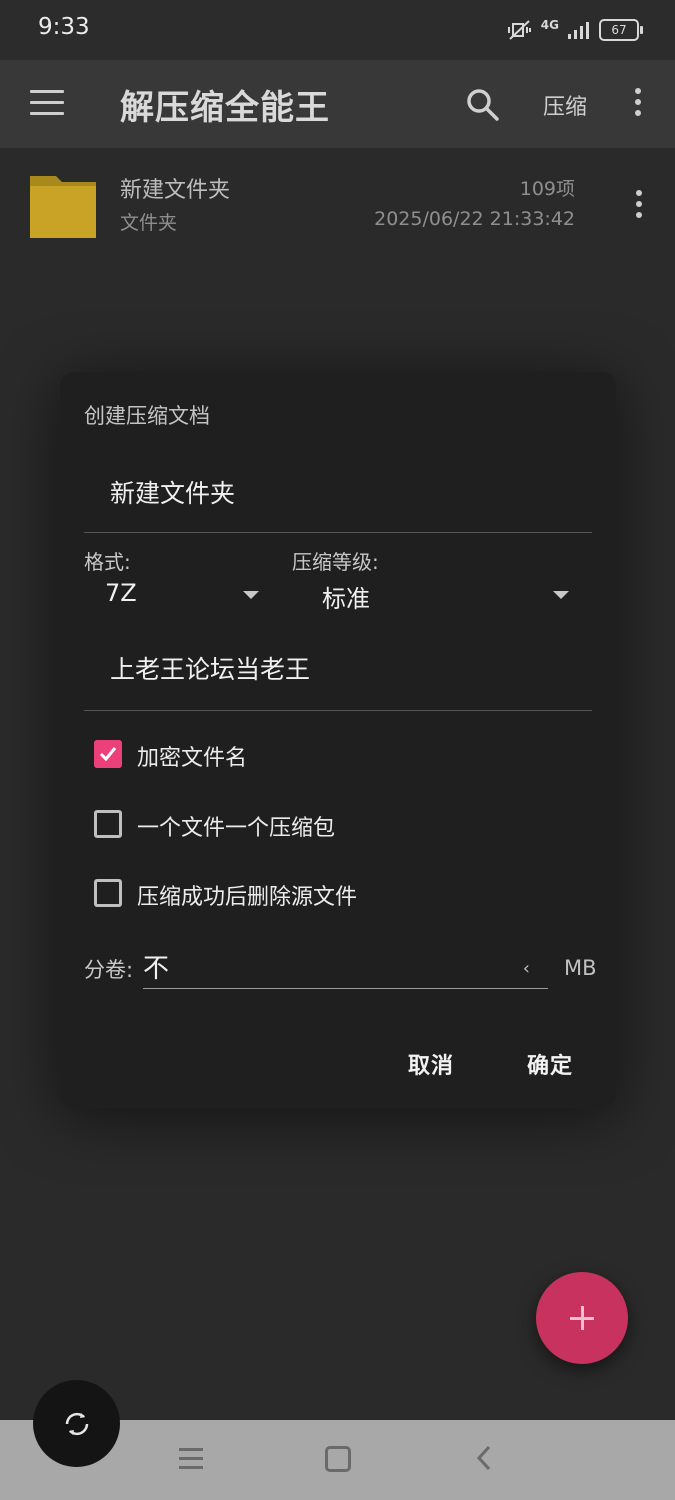 This screenshot has height=1500, width=675. I want to click on one-archive-per-file-checkbox, so click(108, 824).